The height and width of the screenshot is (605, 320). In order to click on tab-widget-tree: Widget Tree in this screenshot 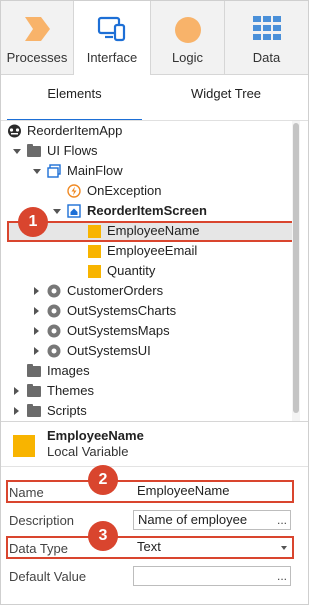, I will do `click(226, 98)`.